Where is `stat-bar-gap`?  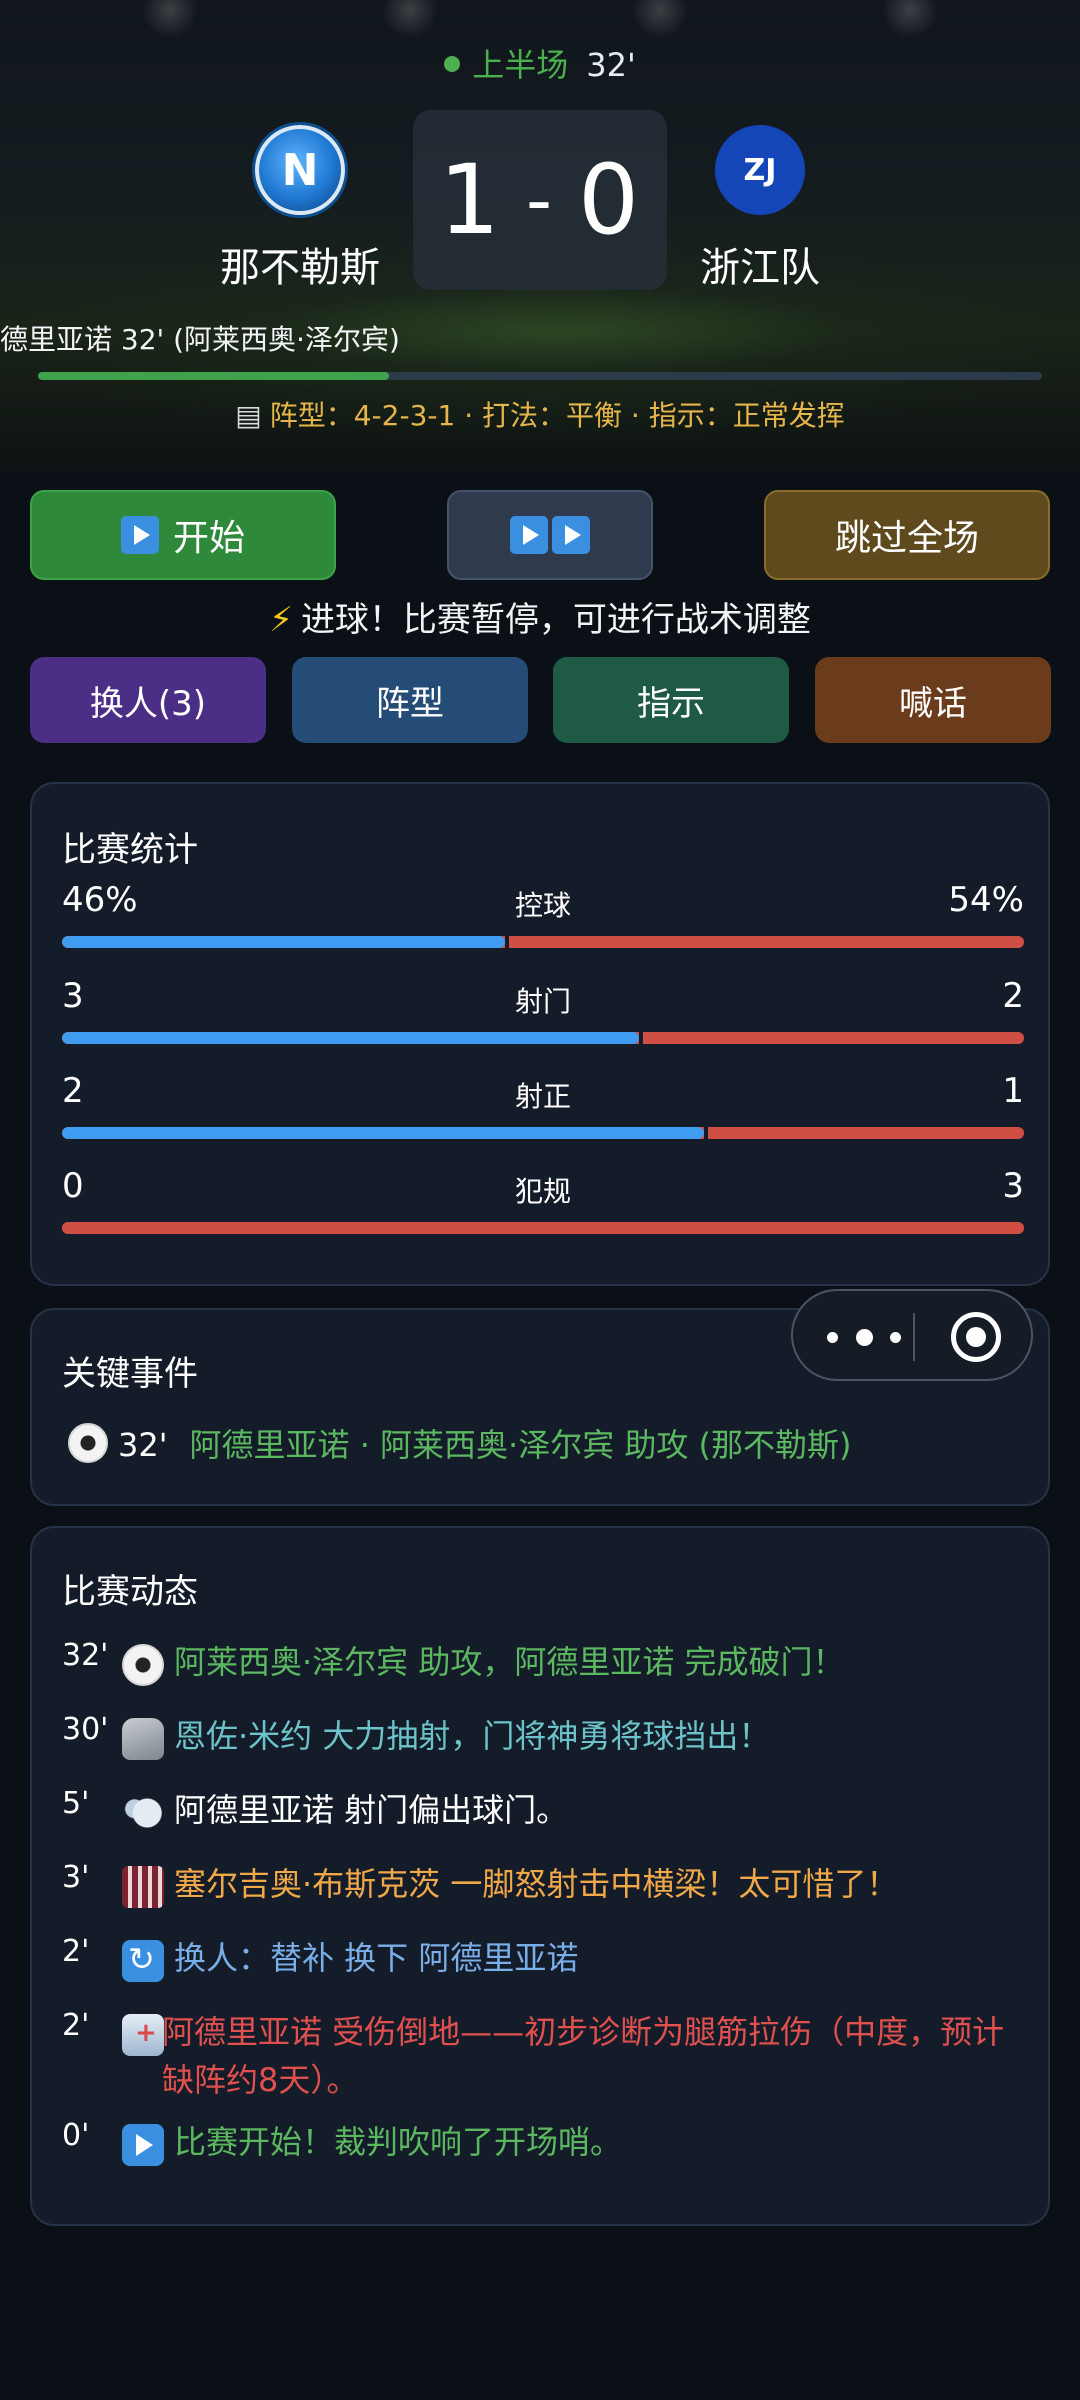
stat-bar-gap is located at coordinates (506, 942).